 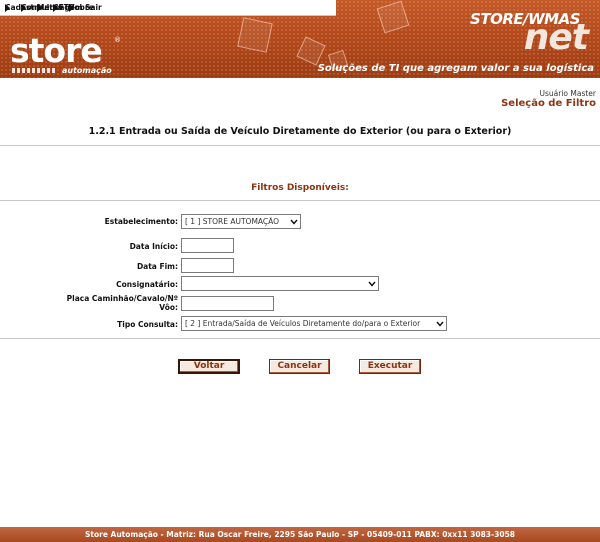 What do you see at coordinates (548, 103) in the screenshot?
I see `page-subtitle: Seleção de Filtro` at bounding box center [548, 103].